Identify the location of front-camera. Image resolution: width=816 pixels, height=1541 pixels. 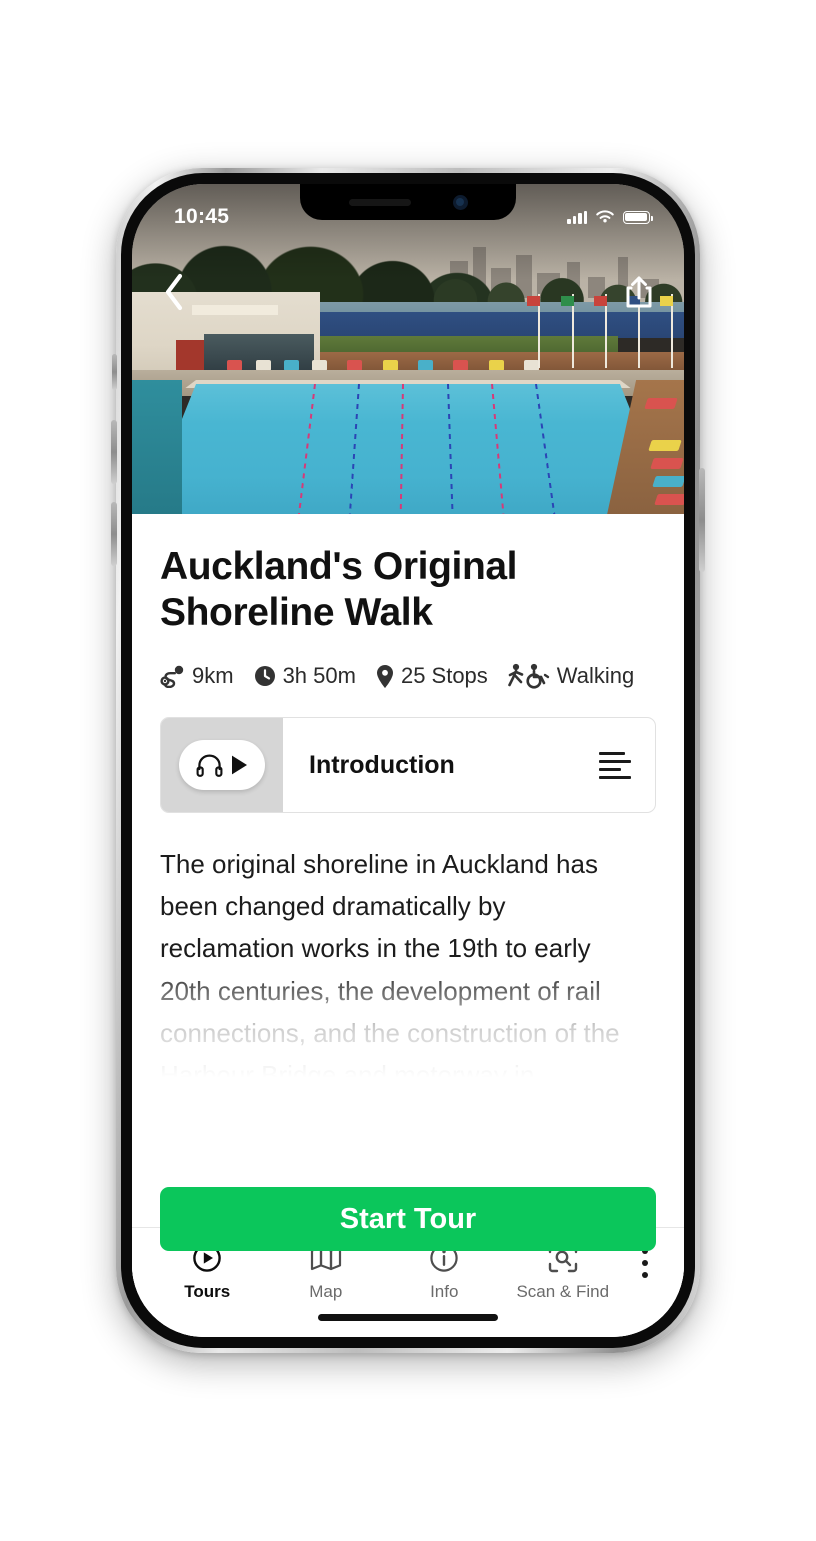
(460, 202).